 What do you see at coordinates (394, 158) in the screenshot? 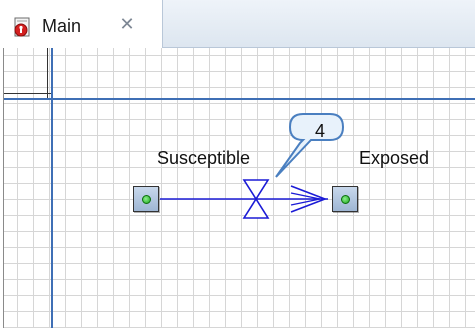
I see `stock-label-exposed: Exposed` at bounding box center [394, 158].